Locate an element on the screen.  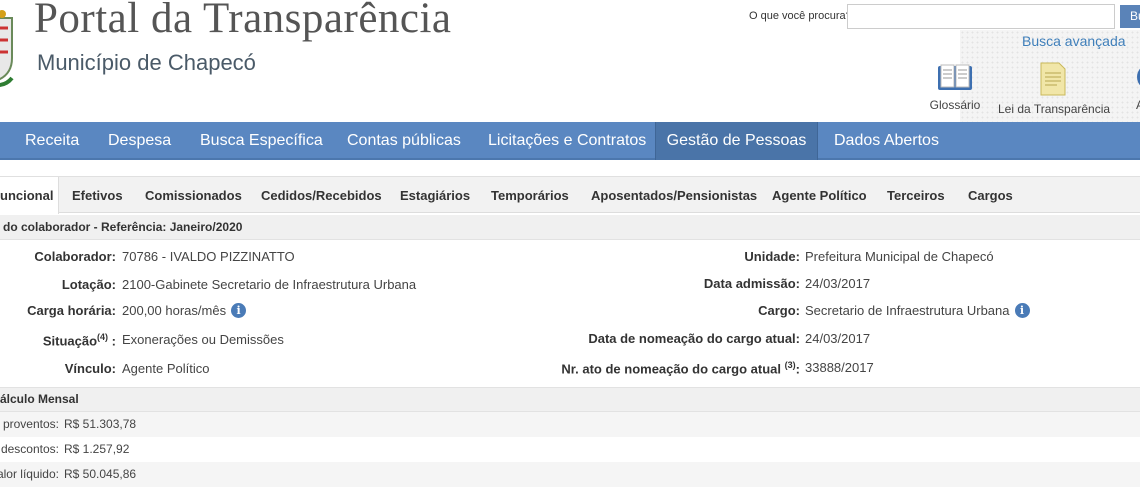
nav-busca-especifica: Busca Específica is located at coordinates (261, 141).